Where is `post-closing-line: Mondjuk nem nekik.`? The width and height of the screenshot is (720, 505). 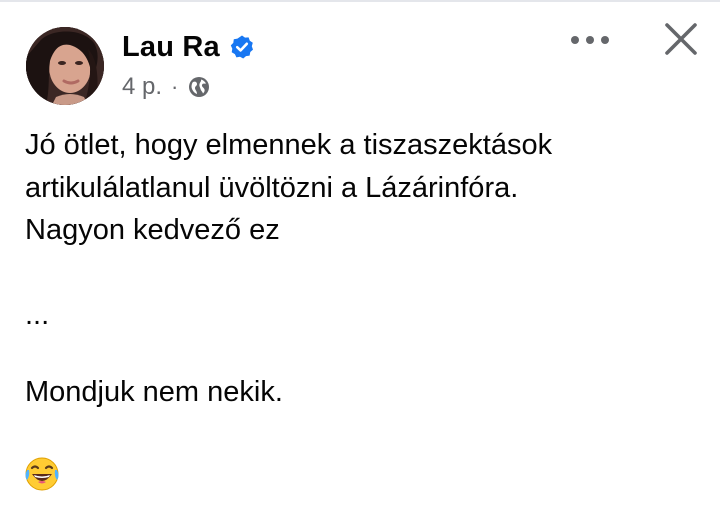
post-closing-line: Mondjuk nem nekik. is located at coordinates (154, 392).